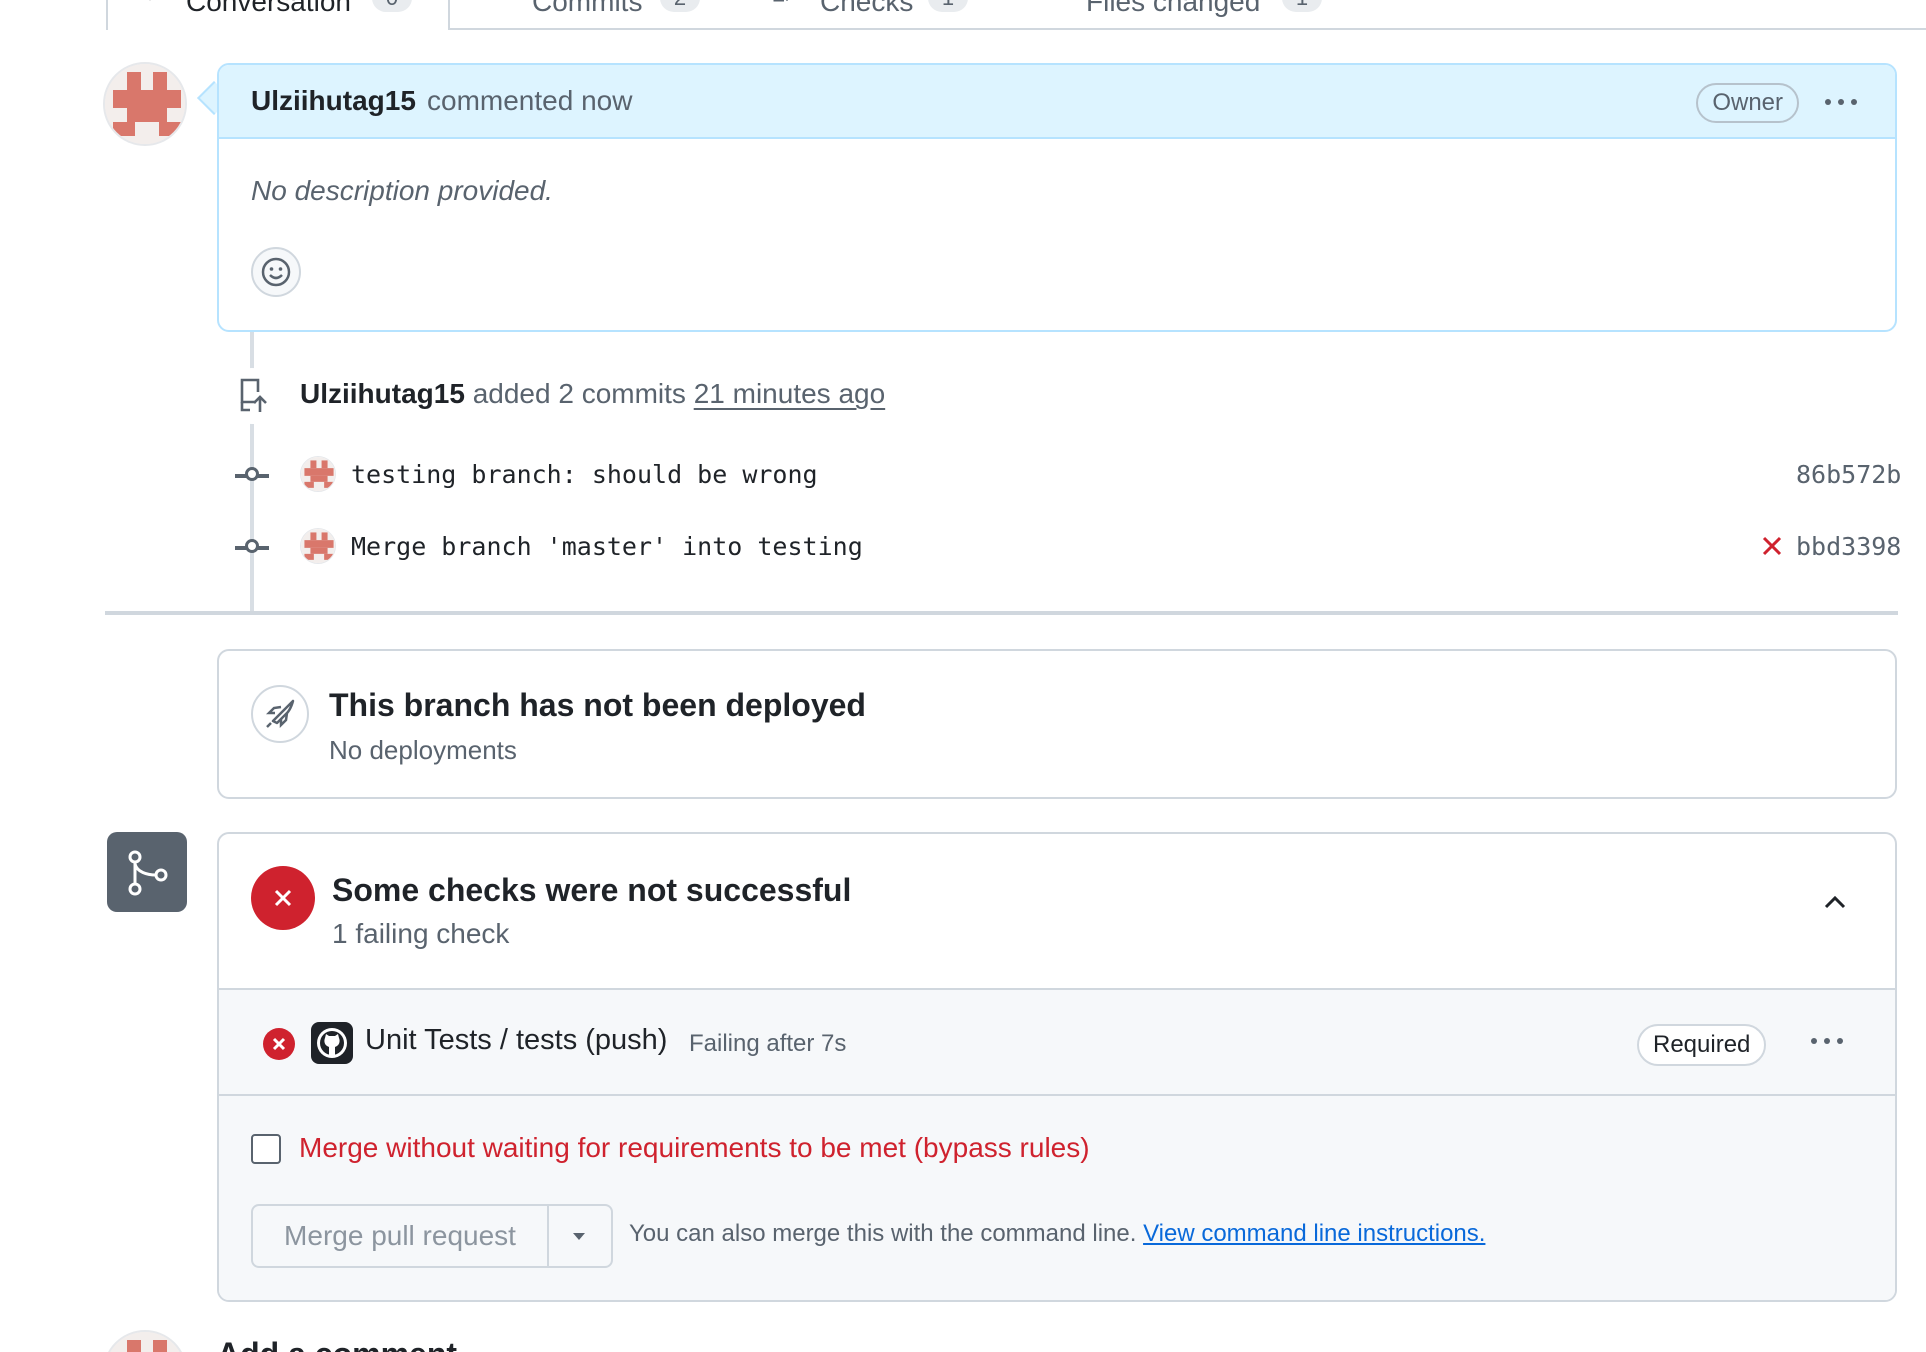 The height and width of the screenshot is (1352, 1926). What do you see at coordinates (1848, 546) in the screenshot?
I see `commit-sha: bbd3398` at bounding box center [1848, 546].